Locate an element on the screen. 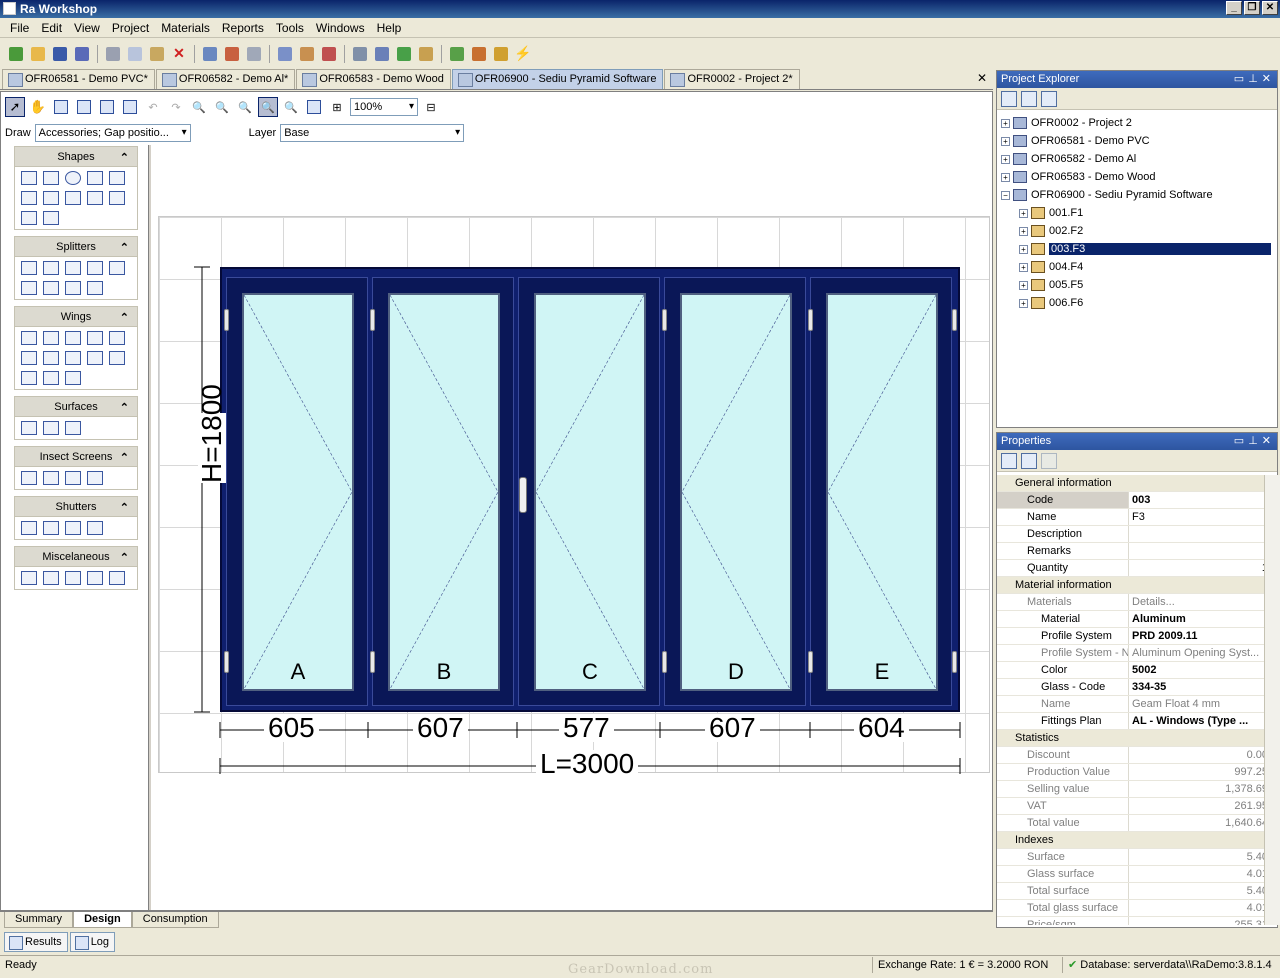  paste-icon is located at coordinates (157, 54).